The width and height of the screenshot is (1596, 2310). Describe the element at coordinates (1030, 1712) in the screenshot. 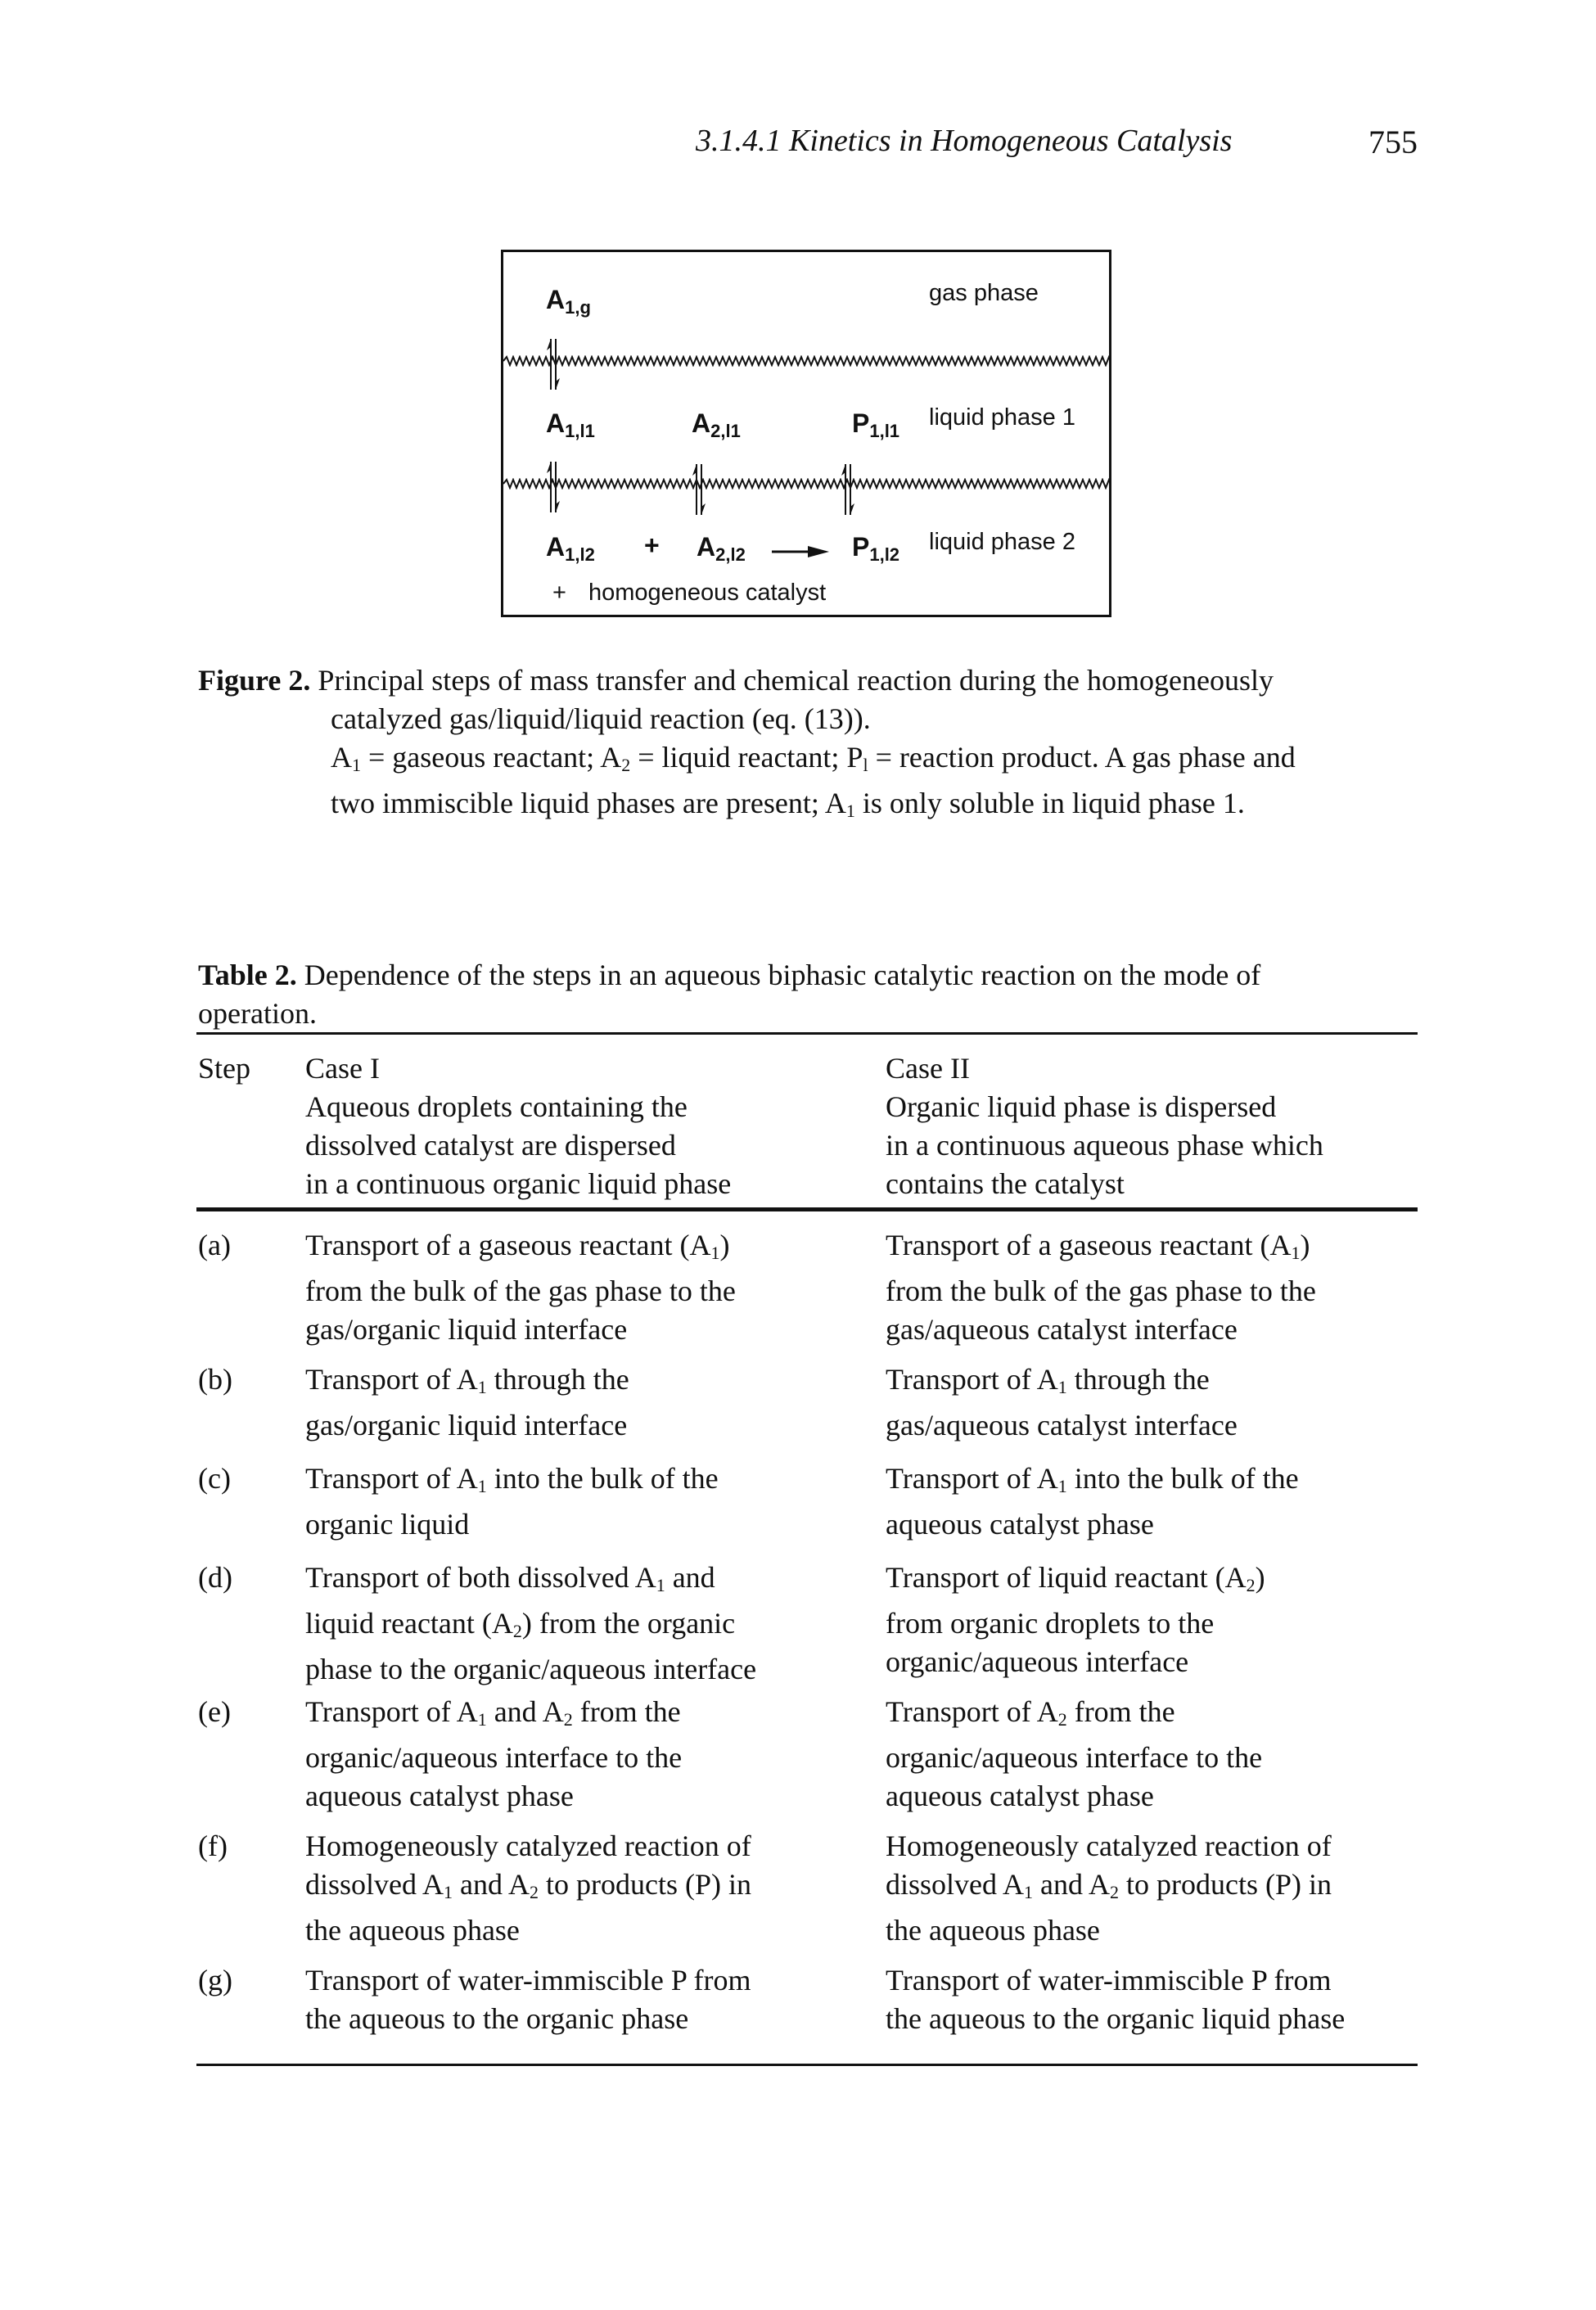

I see `cell-line: Transport of A2 from the` at that location.